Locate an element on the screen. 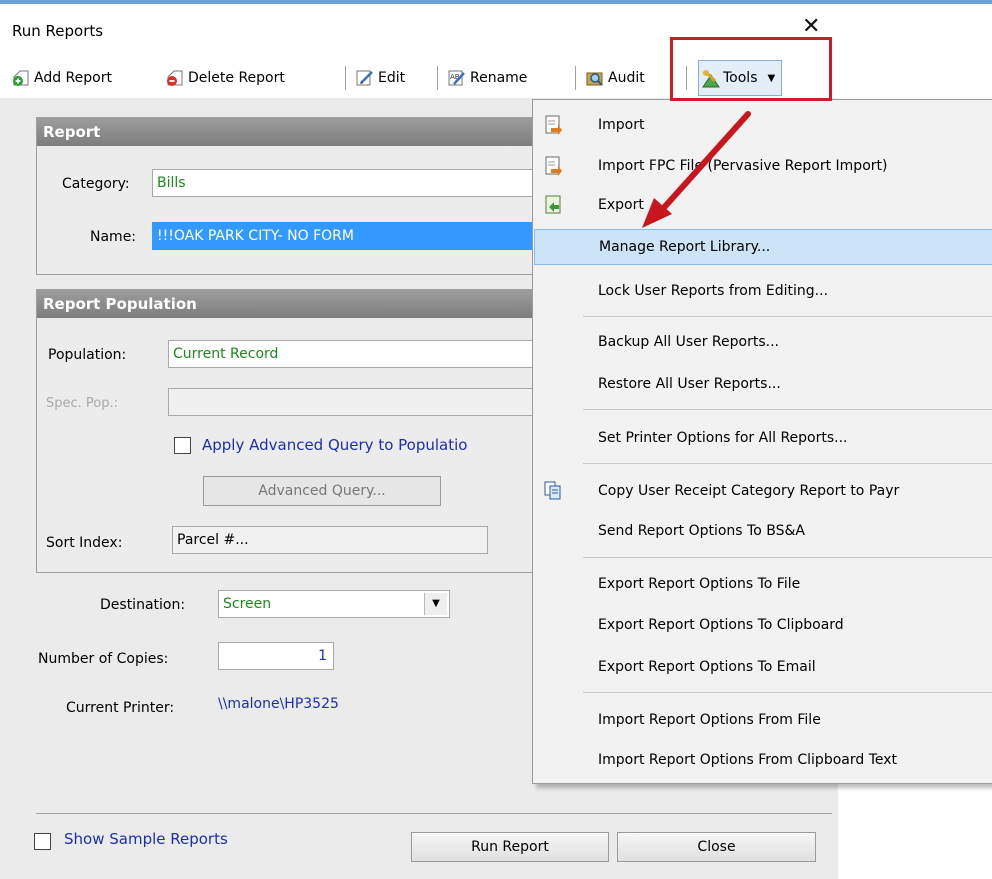 Image resolution: width=992 pixels, height=879 pixels. window-title: Run Reports is located at coordinates (58, 31).